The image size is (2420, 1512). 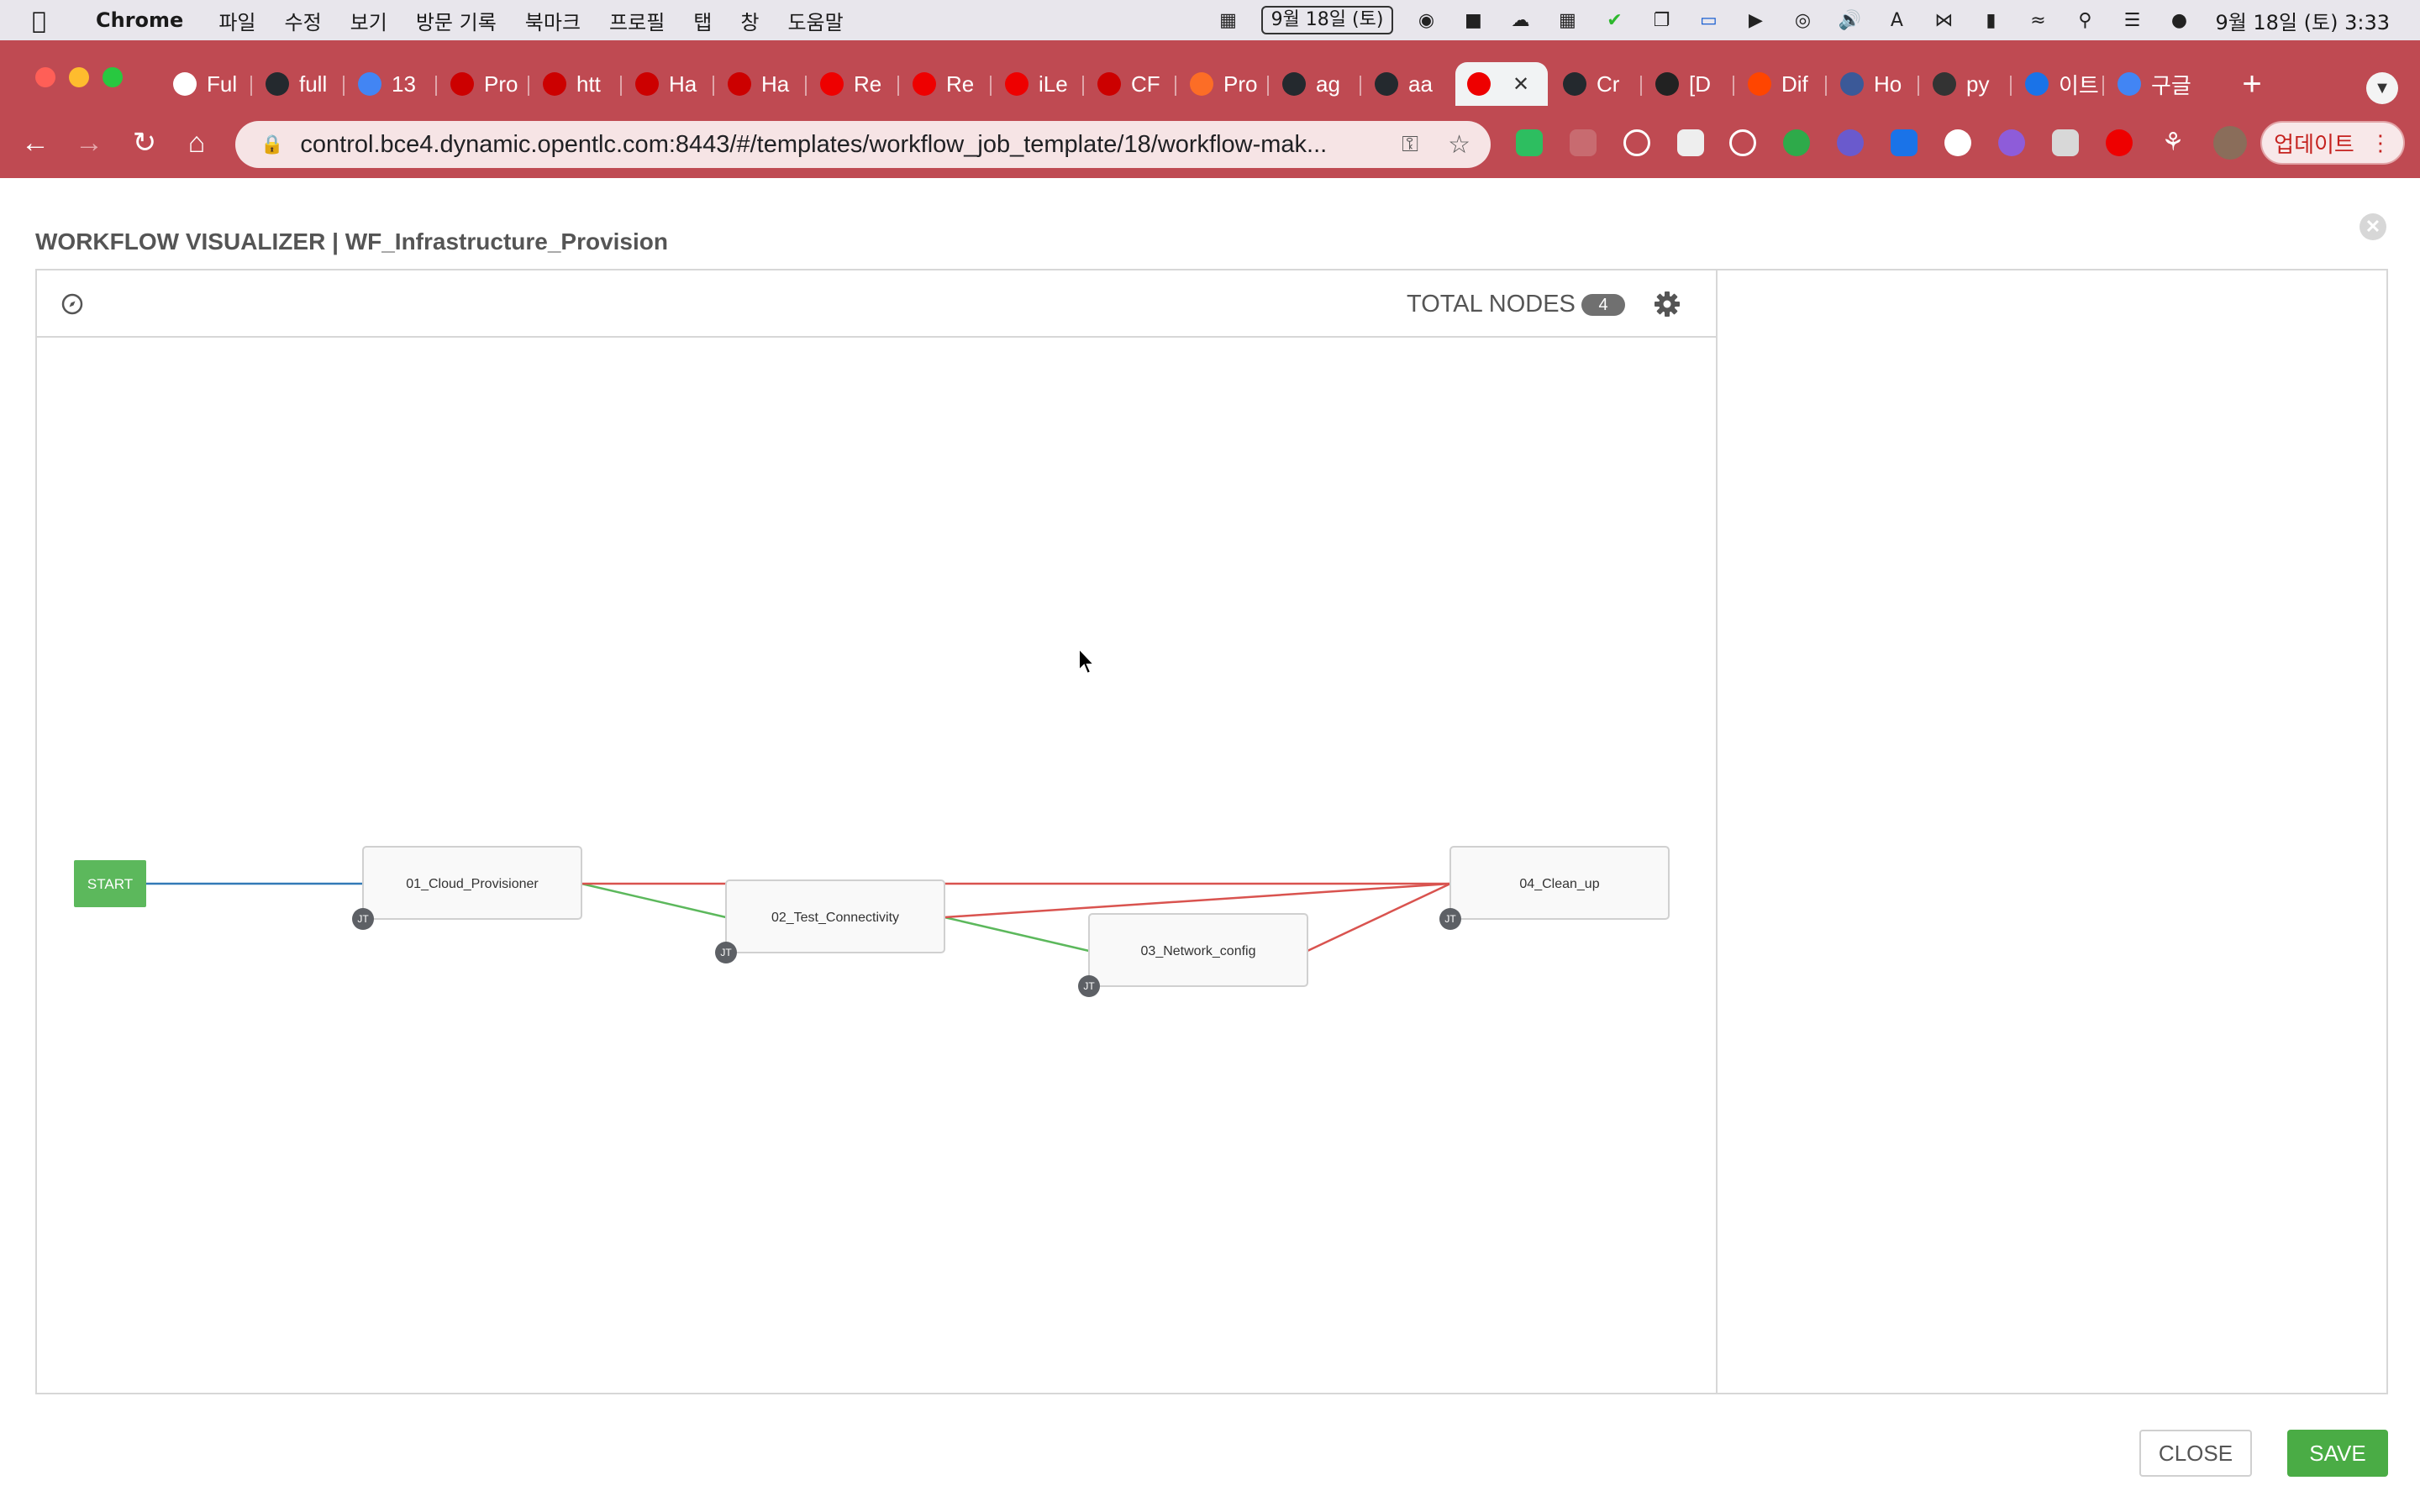 What do you see at coordinates (2230, 143) in the screenshot?
I see `avatar` at bounding box center [2230, 143].